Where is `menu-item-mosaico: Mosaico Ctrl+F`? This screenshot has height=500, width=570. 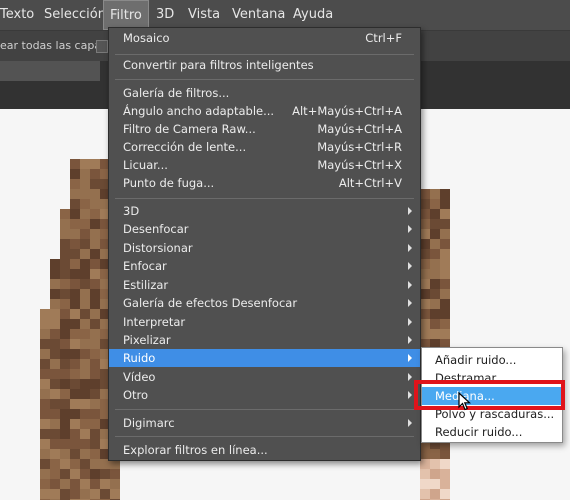
menu-item-mosaico: Mosaico Ctrl+F is located at coordinates (264, 38).